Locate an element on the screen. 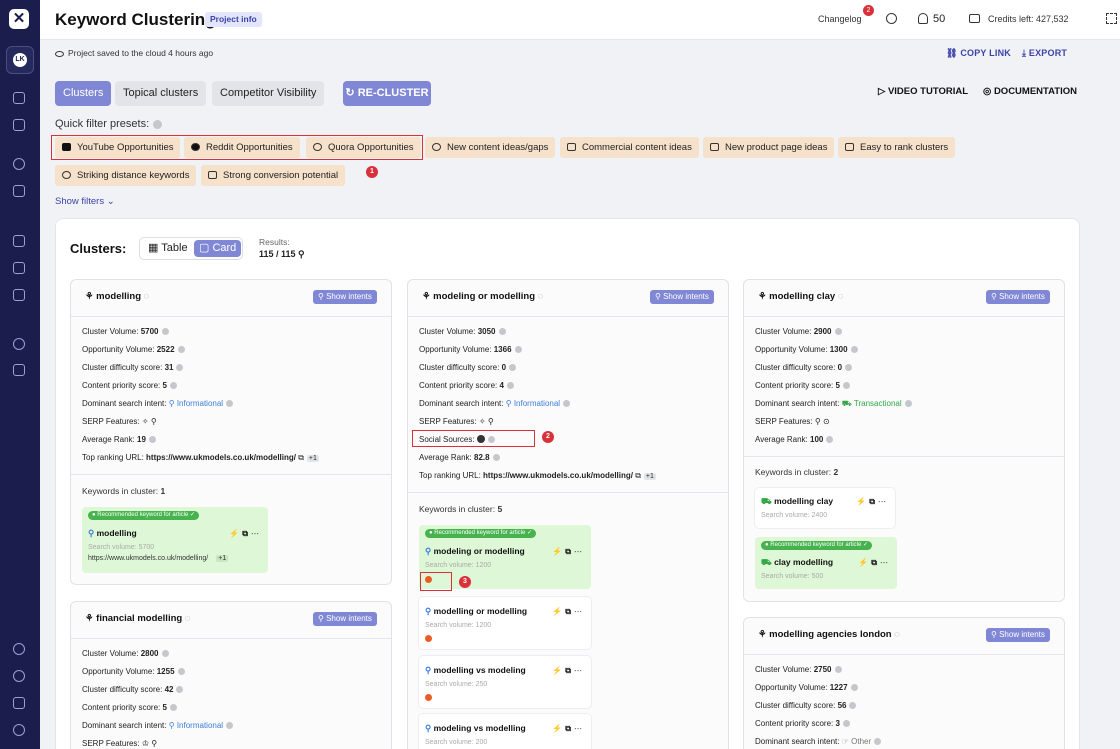 The width and height of the screenshot is (1120, 749). magic-wand-icon is located at coordinates (19, 295).